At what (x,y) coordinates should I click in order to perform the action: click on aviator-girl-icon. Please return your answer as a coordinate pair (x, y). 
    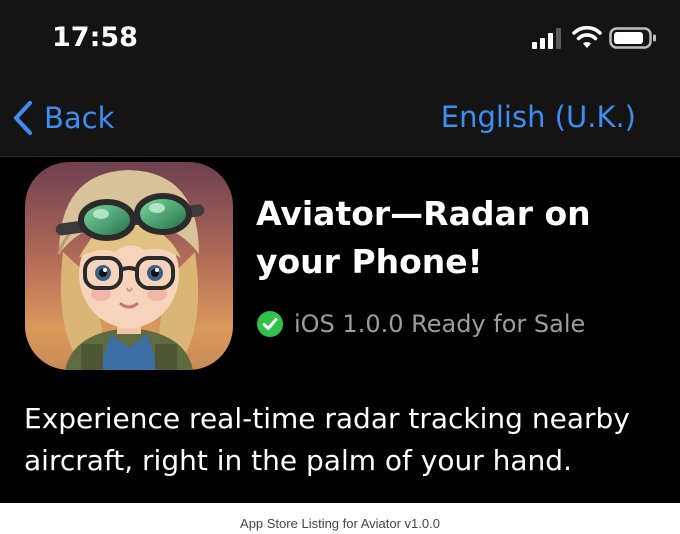
    Looking at the image, I should click on (129, 266).